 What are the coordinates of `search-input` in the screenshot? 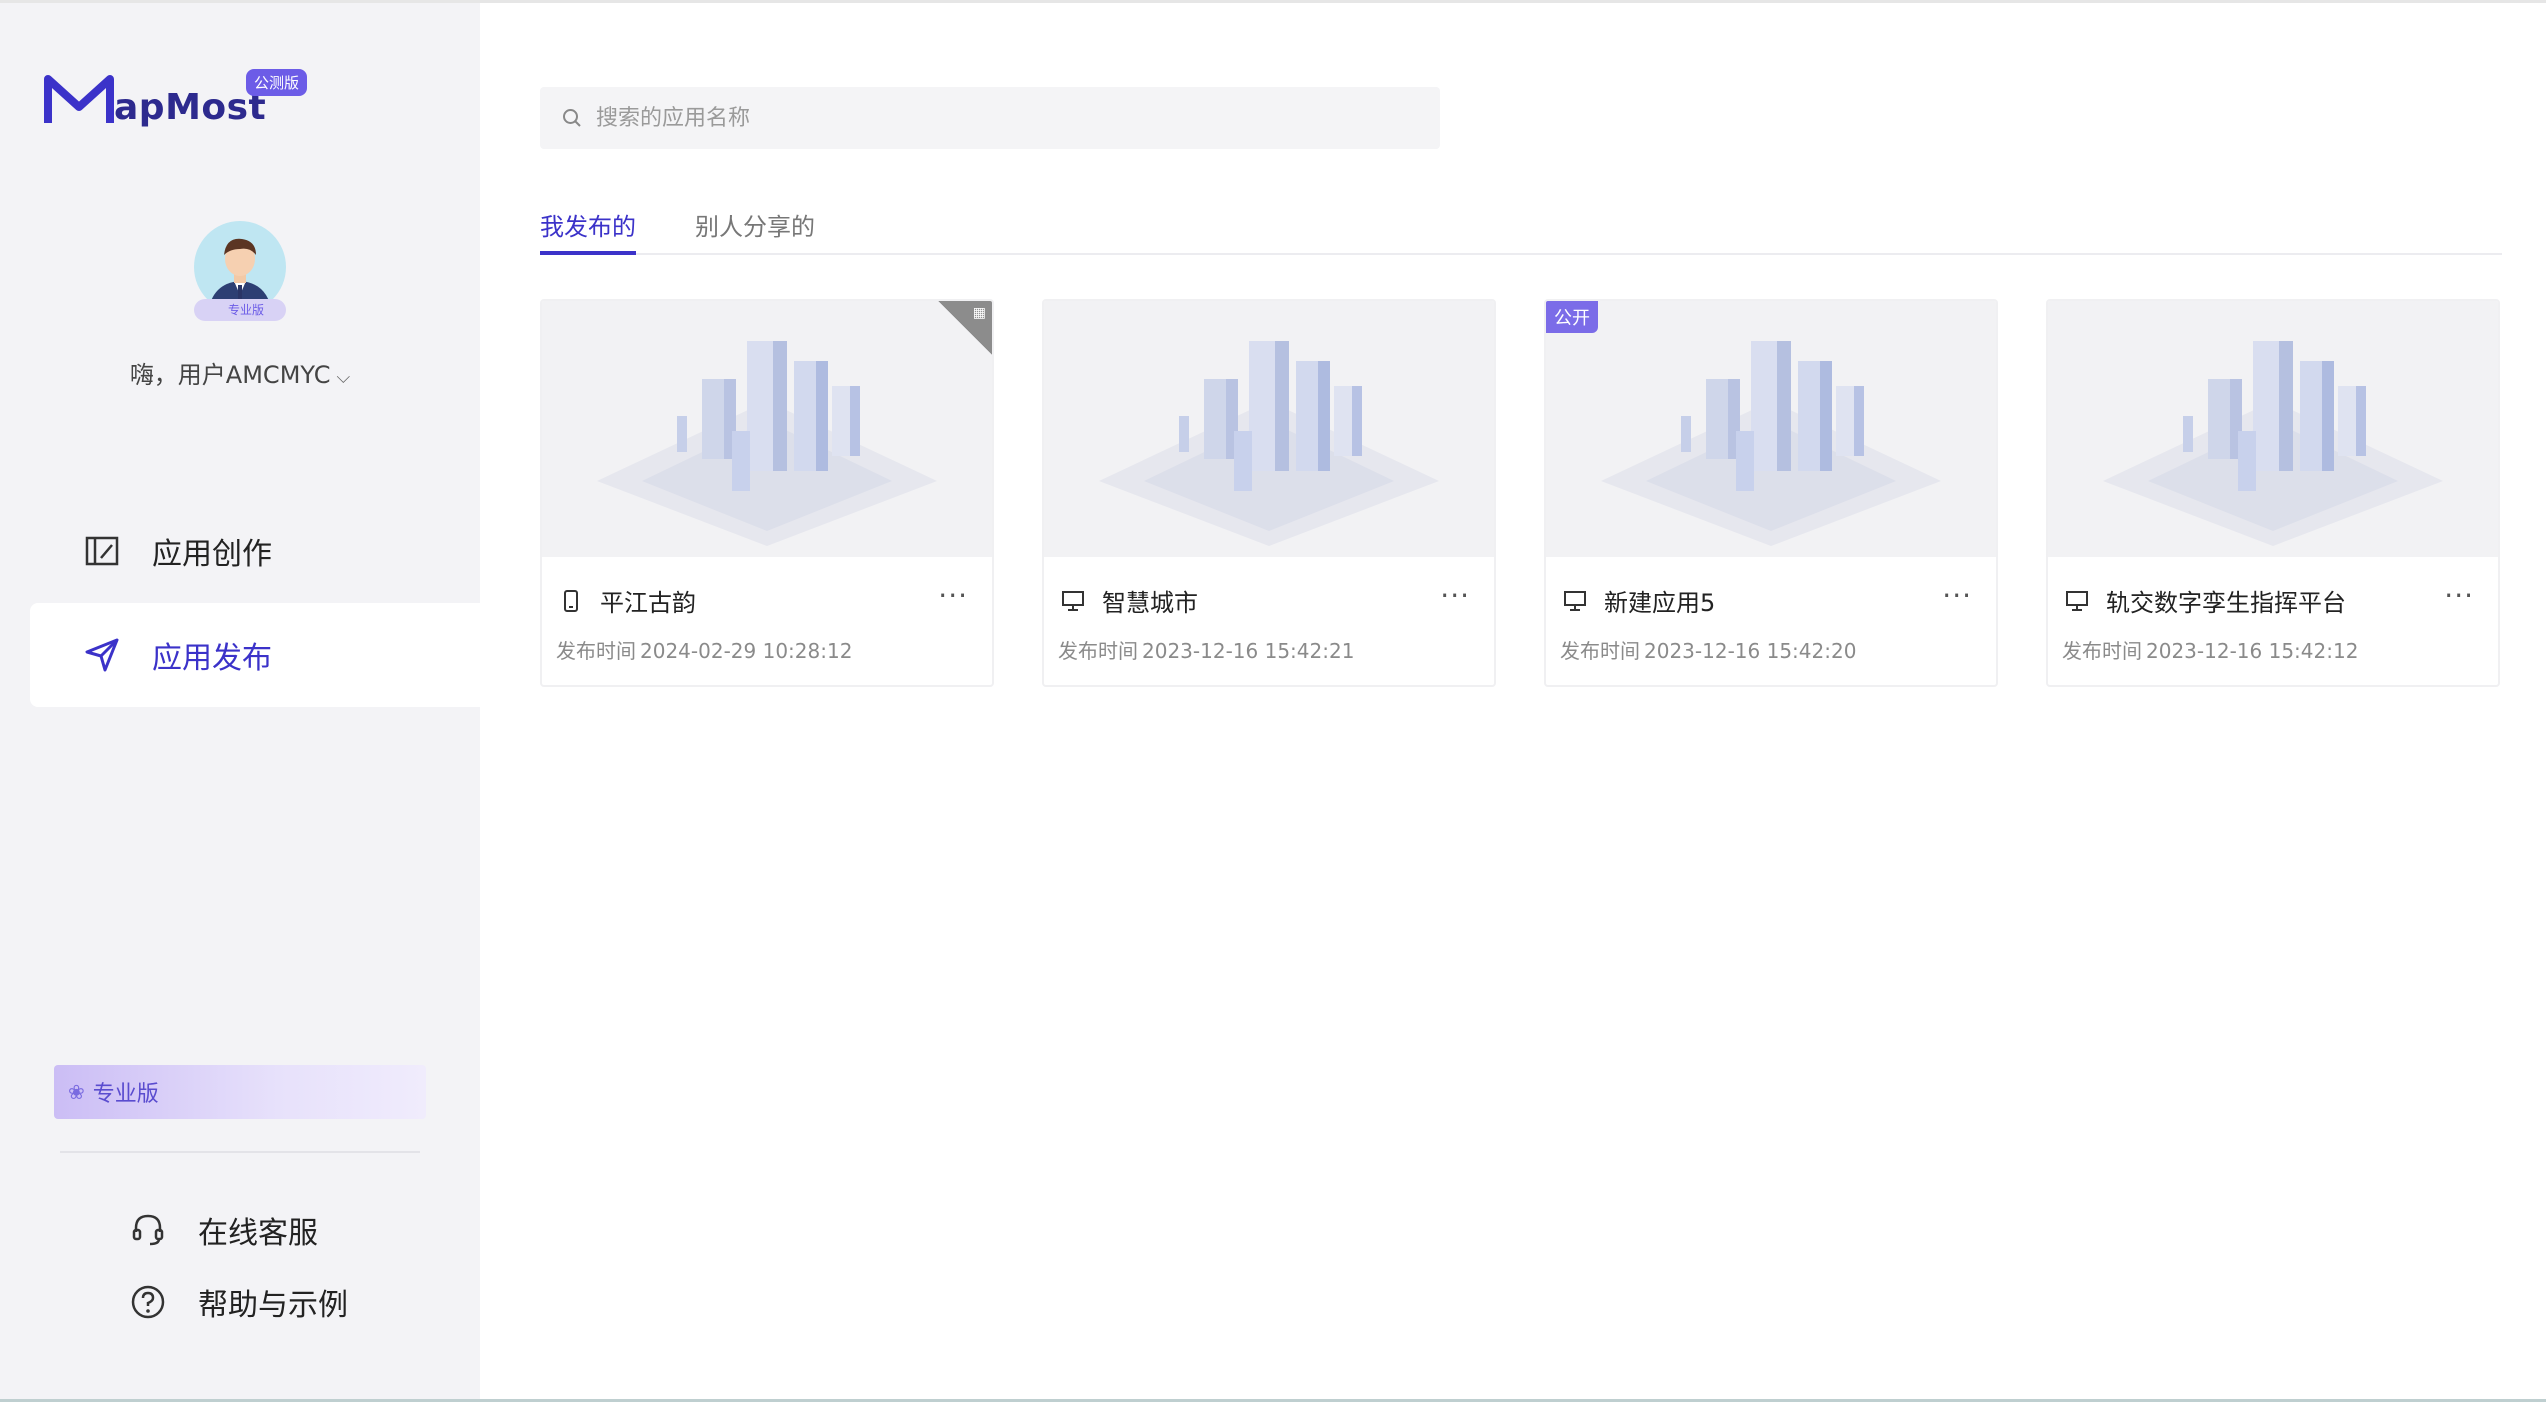 It's located at (996, 118).